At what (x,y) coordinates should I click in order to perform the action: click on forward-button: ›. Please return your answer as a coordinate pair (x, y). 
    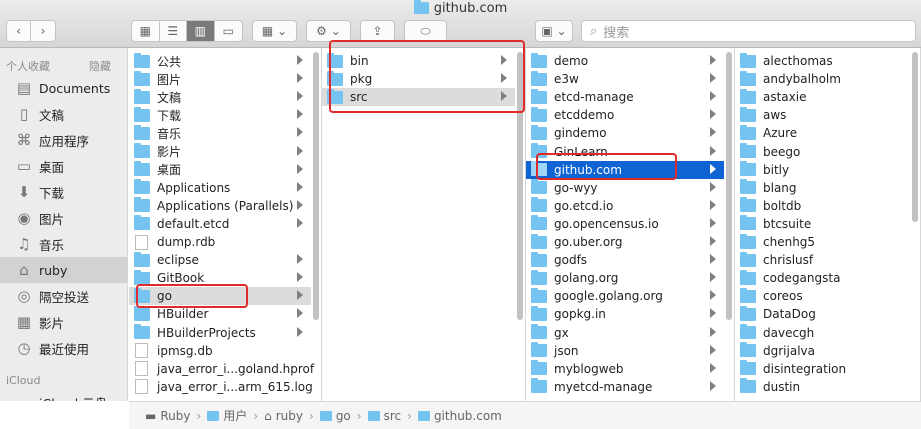
    Looking at the image, I should click on (43, 31).